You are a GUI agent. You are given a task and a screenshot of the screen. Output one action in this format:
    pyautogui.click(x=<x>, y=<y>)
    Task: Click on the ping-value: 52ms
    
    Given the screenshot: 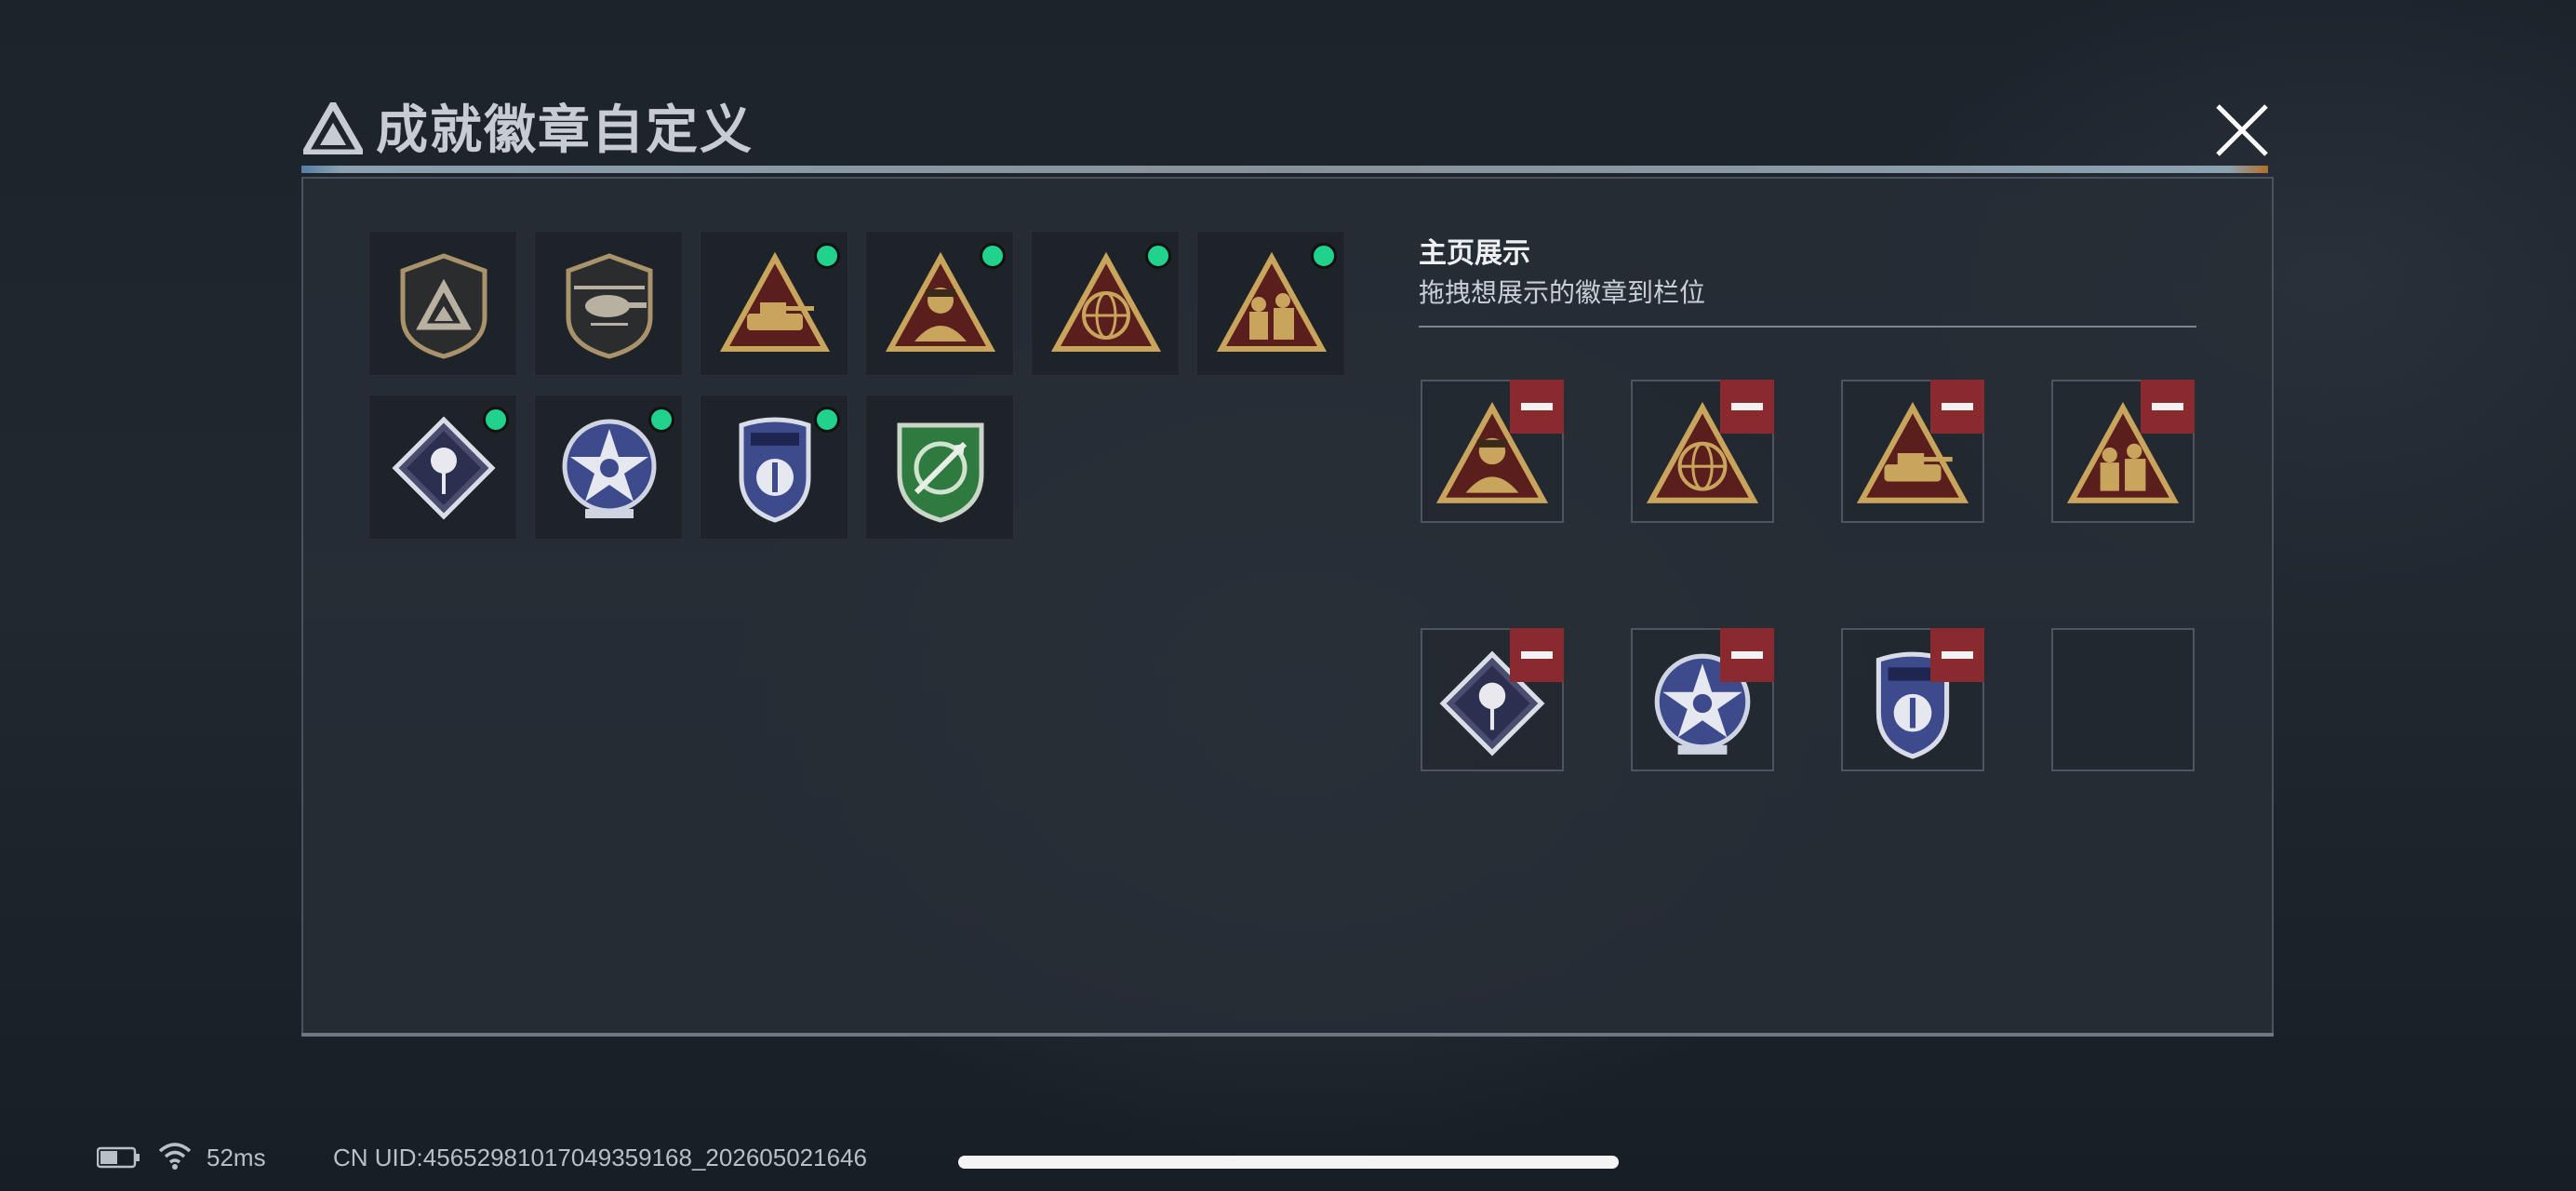 What is the action you would take?
    pyautogui.click(x=236, y=1157)
    